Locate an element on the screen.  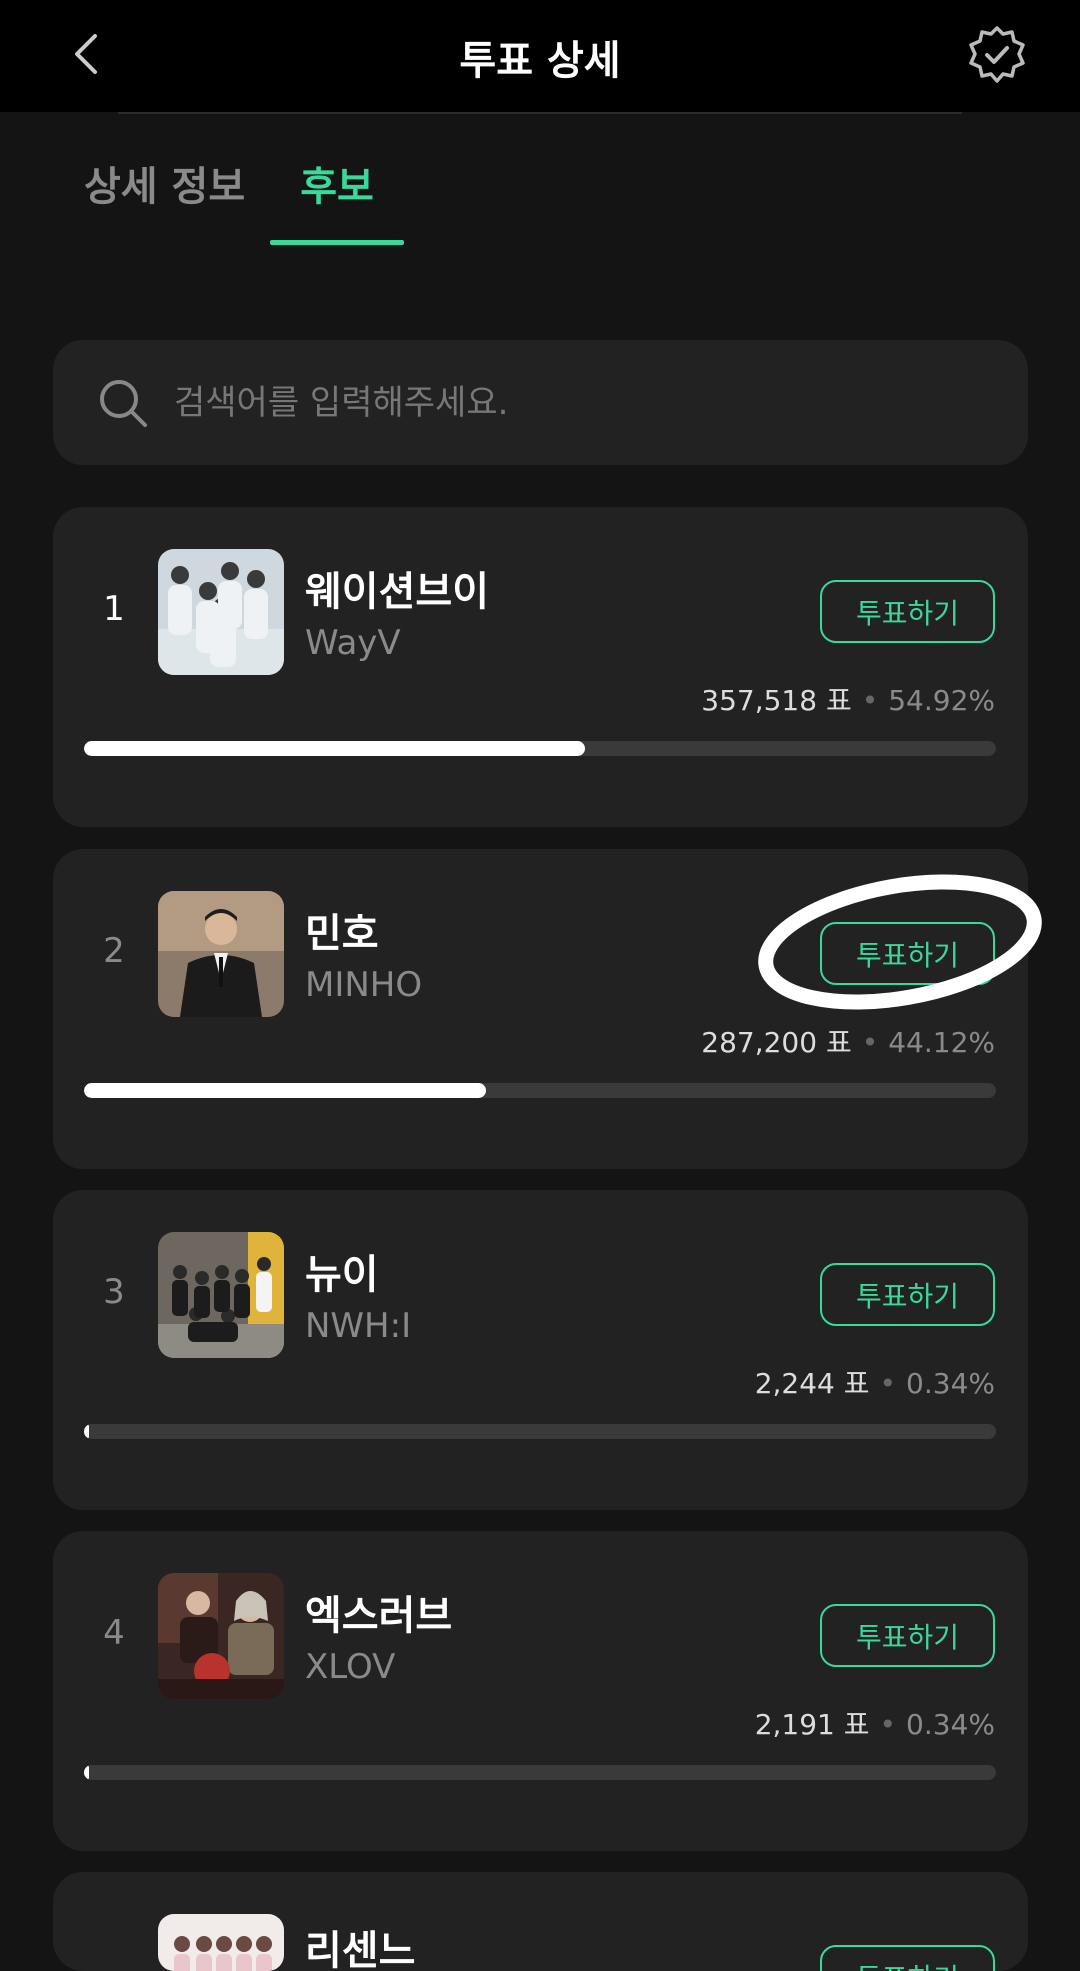
top-app-bar: 투표 상세 is located at coordinates (540, 56).